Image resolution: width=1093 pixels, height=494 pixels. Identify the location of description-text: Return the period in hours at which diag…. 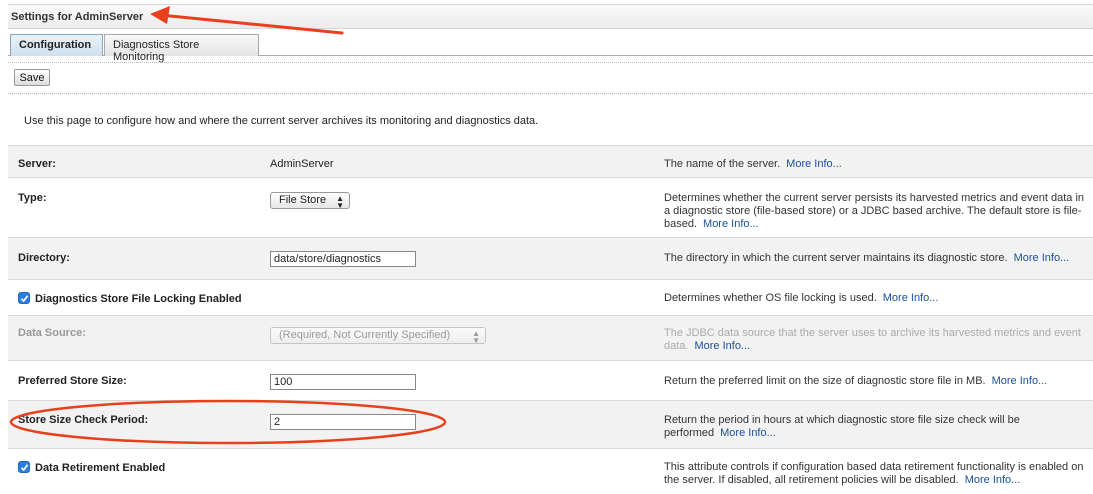
(842, 426).